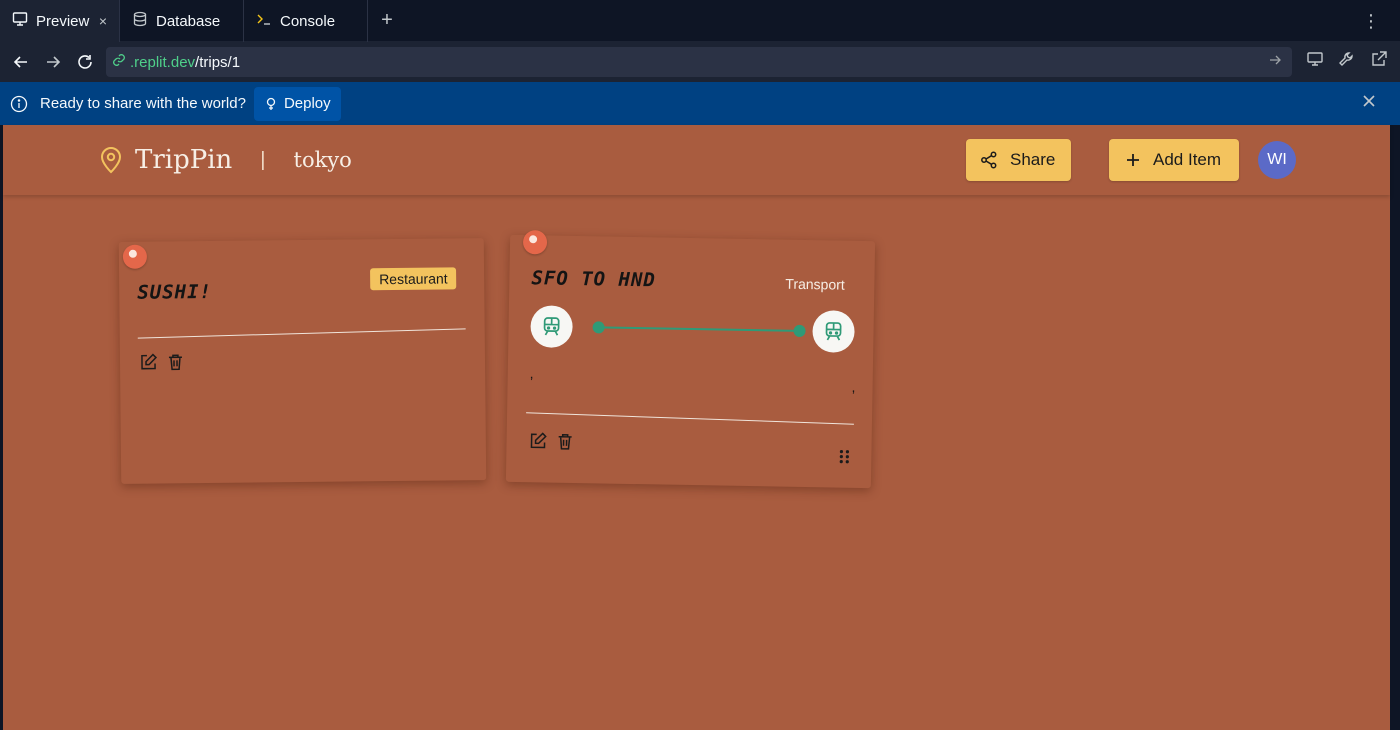  Describe the element at coordinates (690, 359) in the screenshot. I see `item-card: SFO TO HND Transport , ,` at that location.